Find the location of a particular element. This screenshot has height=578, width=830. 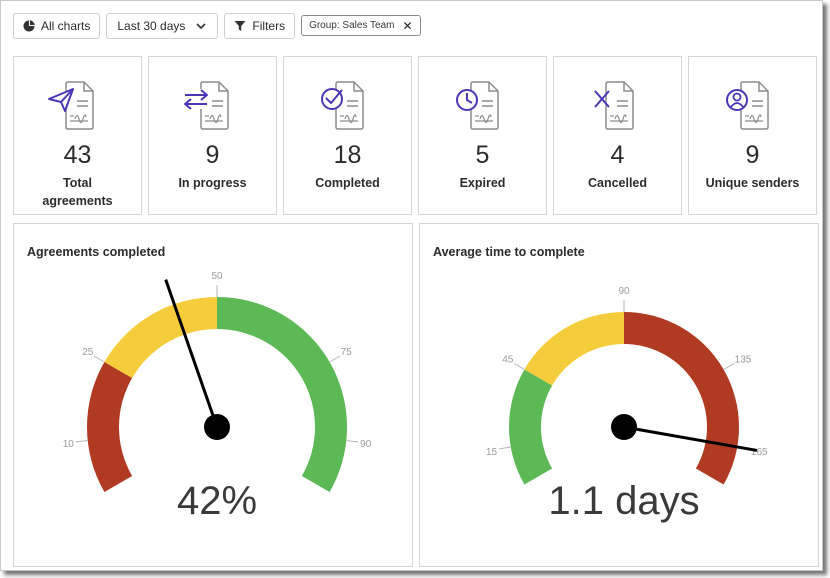

filter-icon is located at coordinates (240, 26).